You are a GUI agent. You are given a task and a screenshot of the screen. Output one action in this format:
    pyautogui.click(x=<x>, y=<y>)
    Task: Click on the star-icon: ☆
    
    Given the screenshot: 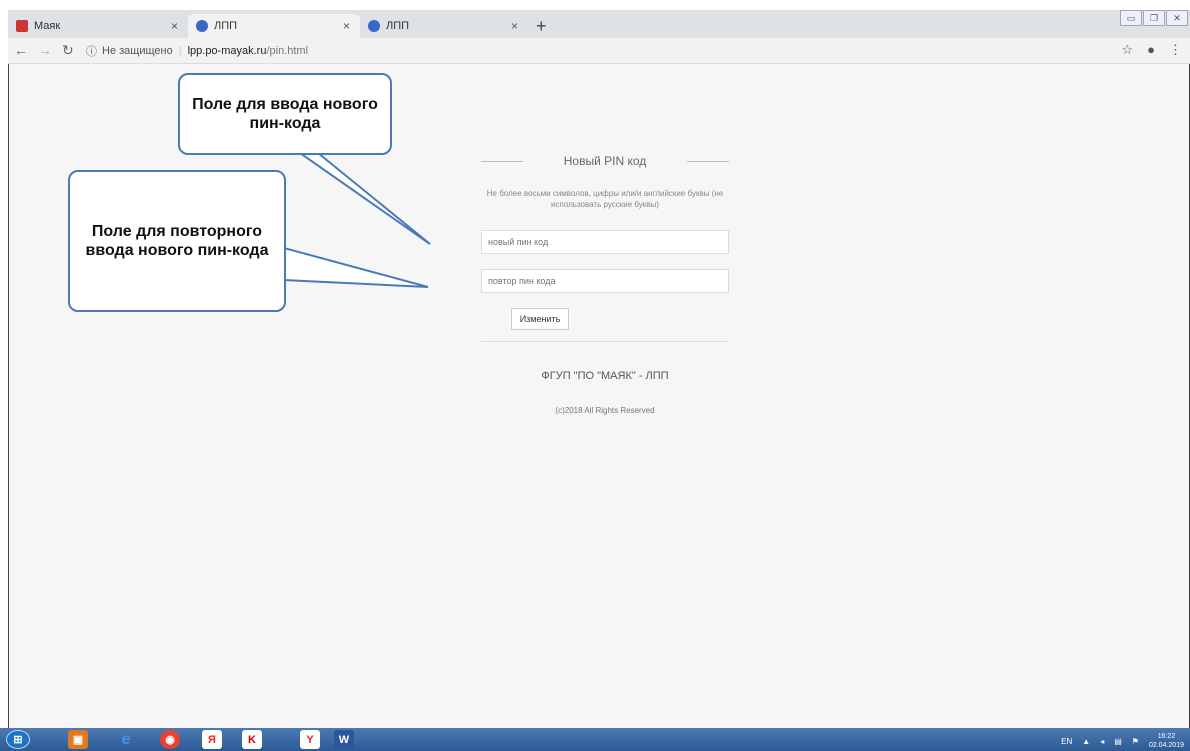 What is the action you would take?
    pyautogui.click(x=1127, y=50)
    